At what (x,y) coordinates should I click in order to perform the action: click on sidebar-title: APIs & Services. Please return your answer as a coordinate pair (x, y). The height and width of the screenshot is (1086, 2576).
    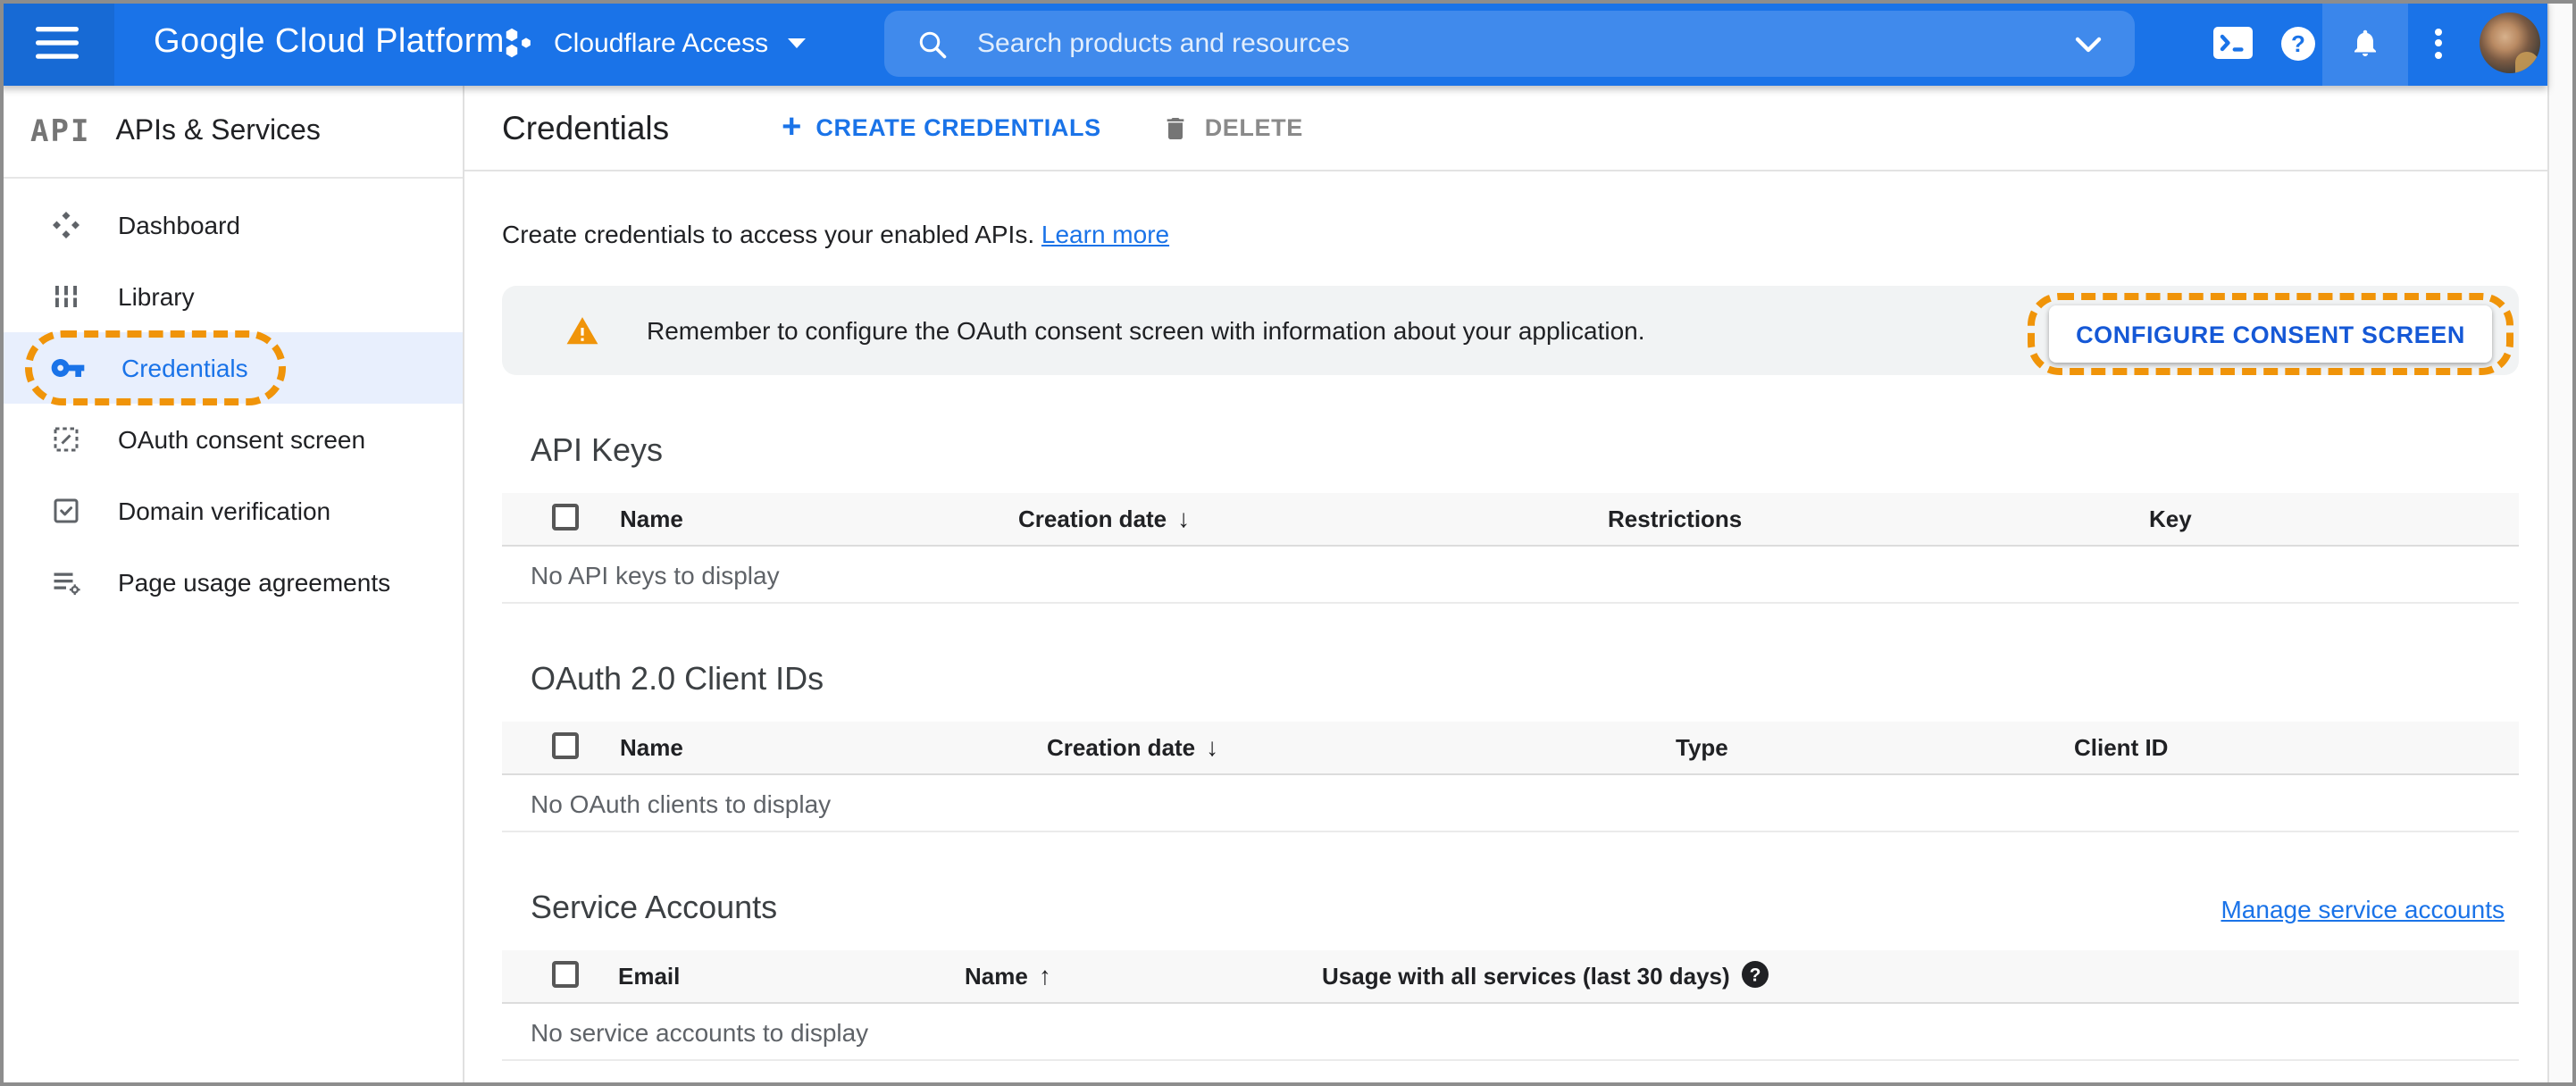
    Looking at the image, I should click on (218, 130).